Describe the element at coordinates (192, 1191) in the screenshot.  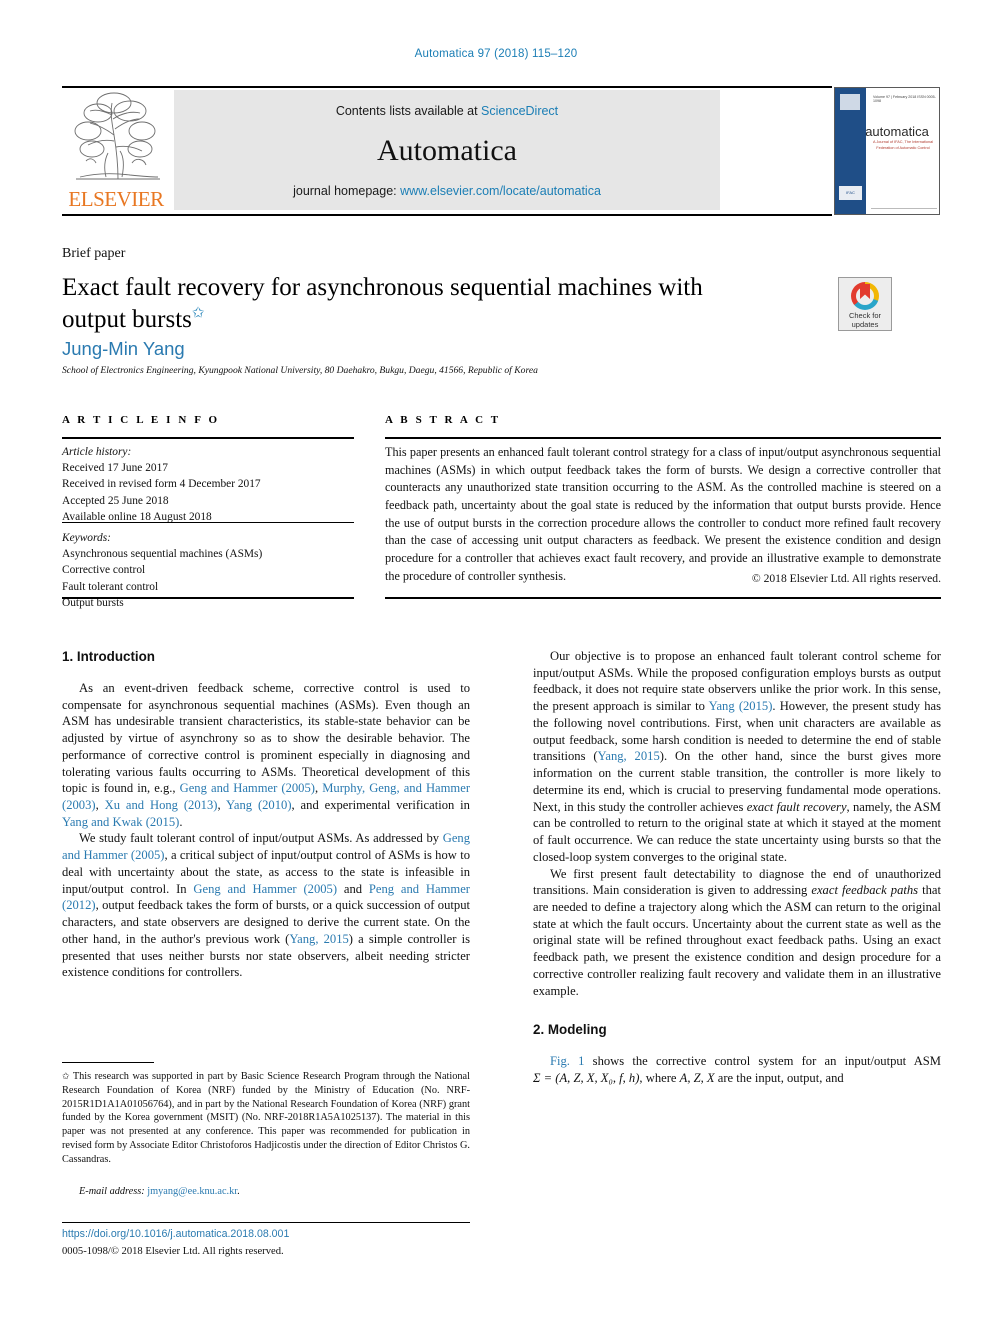
I see `email-link: jmyang@ee.knu.ac.kr` at that location.